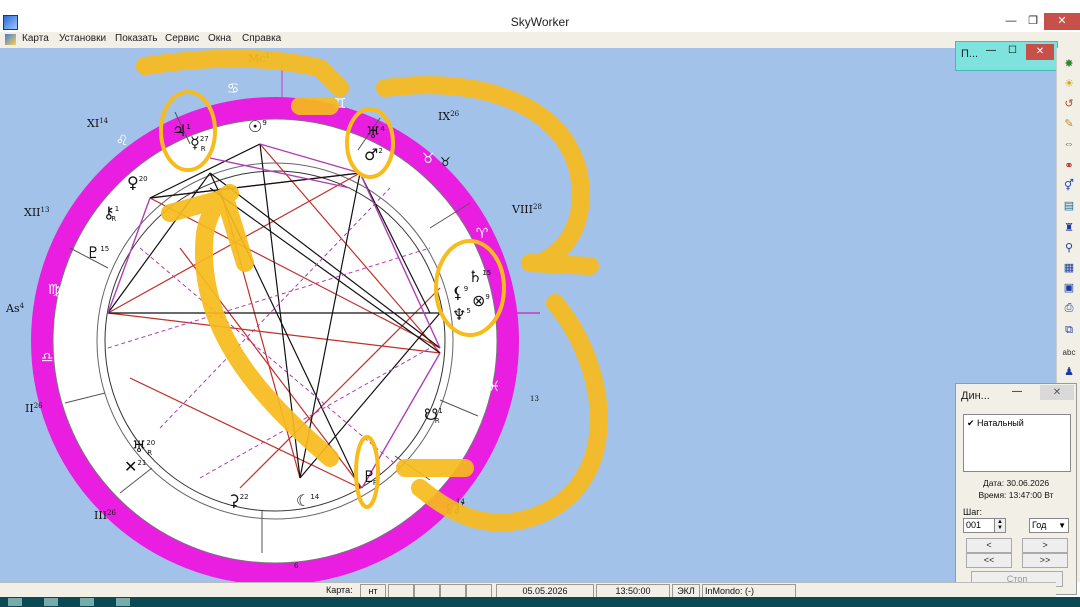 This screenshot has width=1080, height=607. What do you see at coordinates (973, 512) in the screenshot?
I see `step-label: Шаг:` at bounding box center [973, 512].